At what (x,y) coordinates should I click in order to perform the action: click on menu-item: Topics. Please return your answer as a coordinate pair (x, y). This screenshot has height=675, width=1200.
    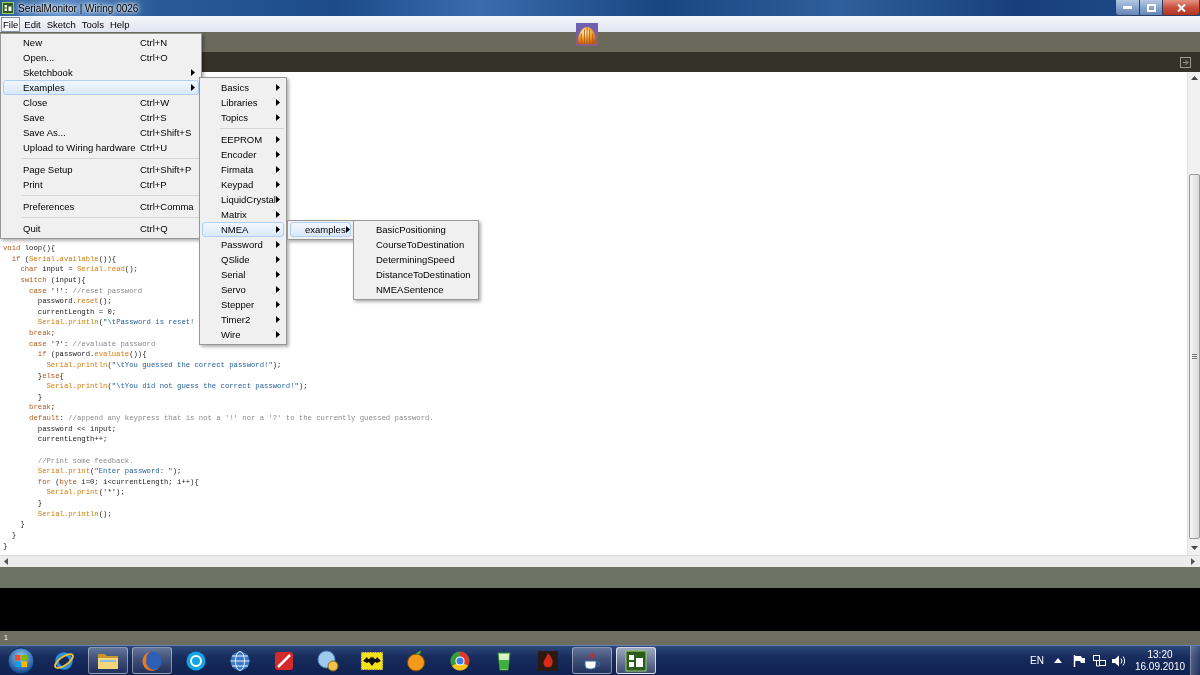
    Looking at the image, I should click on (243, 117).